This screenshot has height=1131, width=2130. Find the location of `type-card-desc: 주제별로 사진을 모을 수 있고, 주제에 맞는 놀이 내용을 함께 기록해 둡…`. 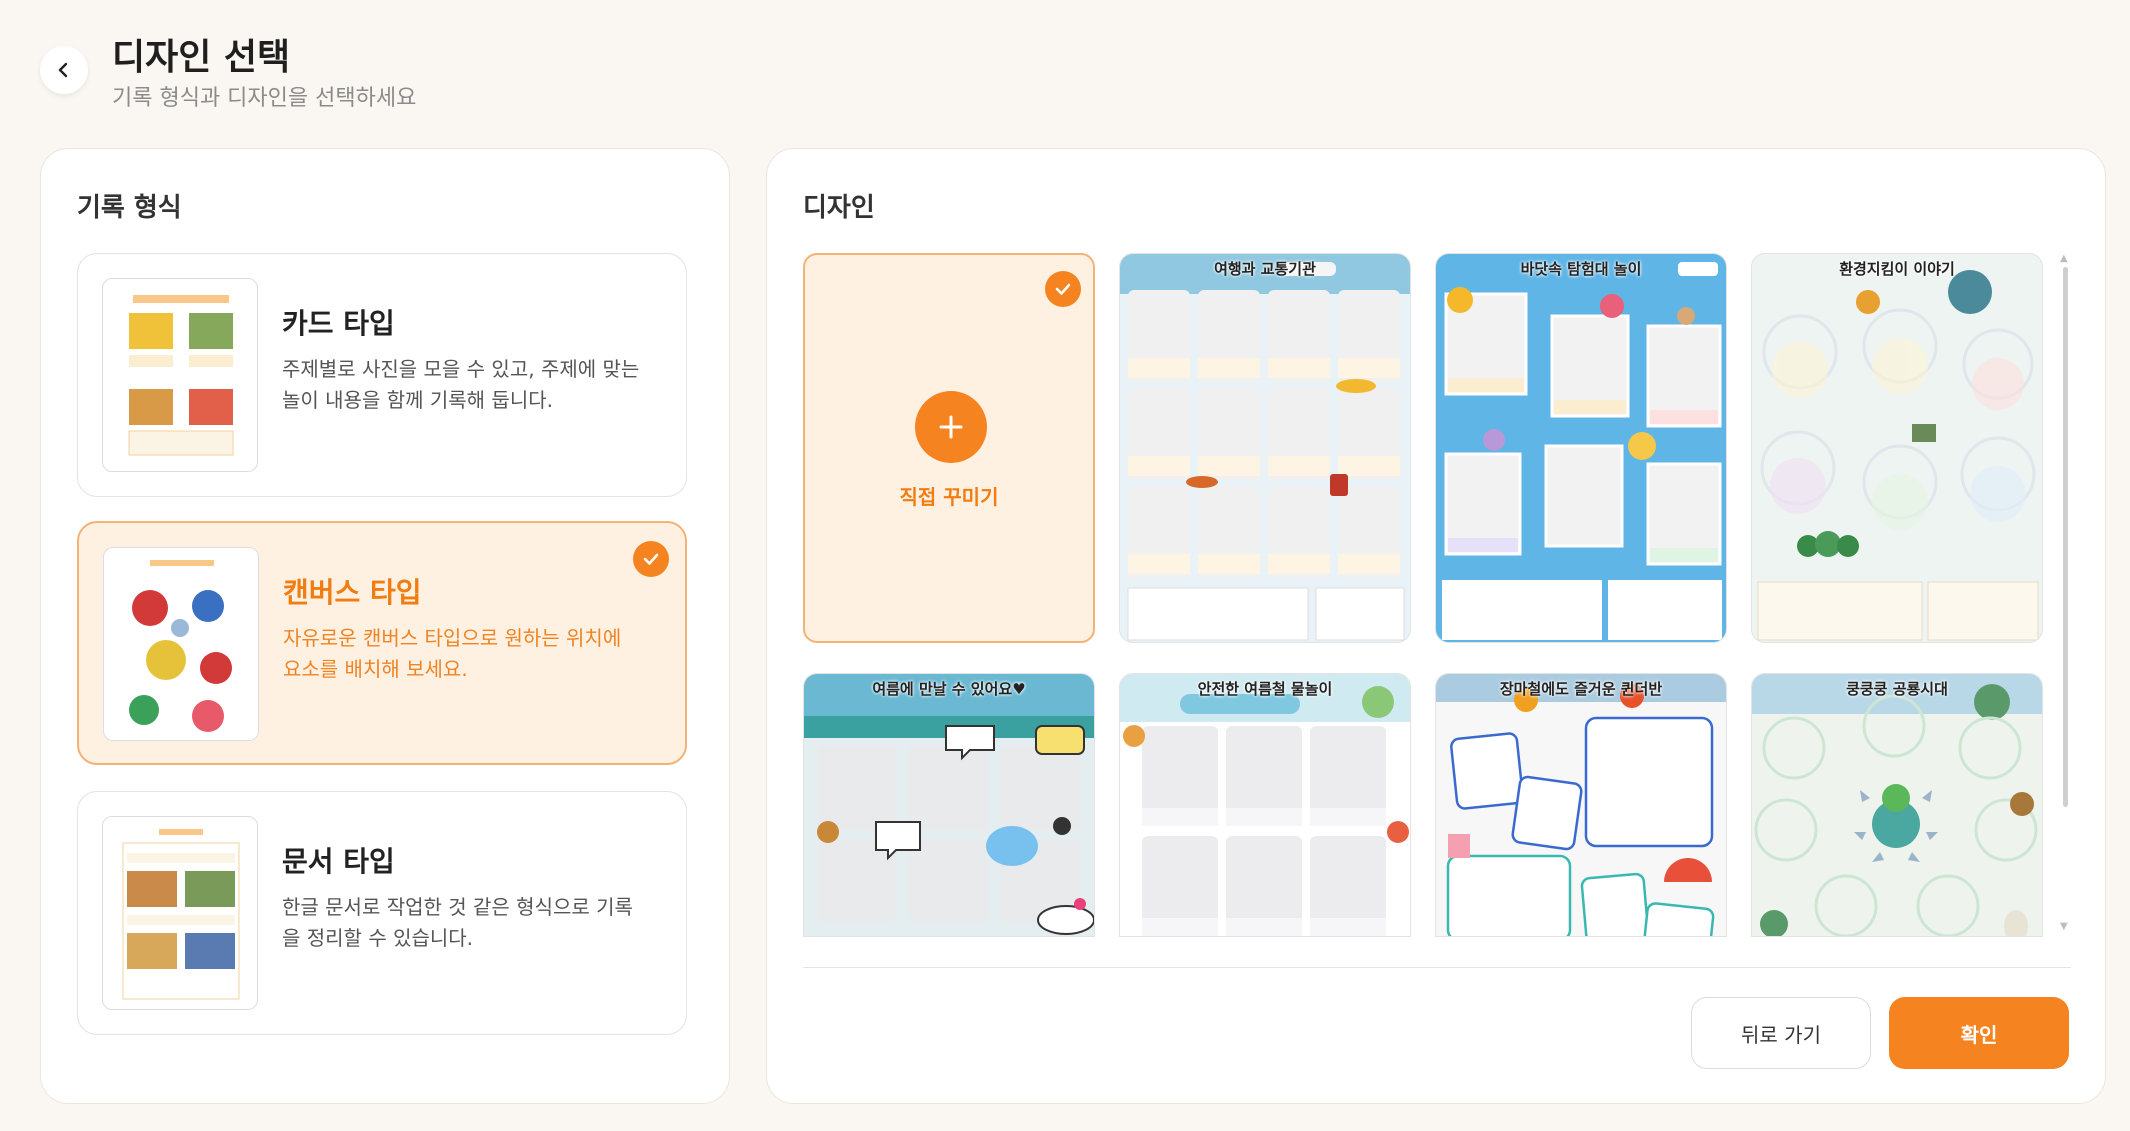

type-card-desc: 주제별로 사진을 모을 수 있고, 주제에 맞는 놀이 내용을 함께 기록해 둡… is located at coordinates (461, 384).